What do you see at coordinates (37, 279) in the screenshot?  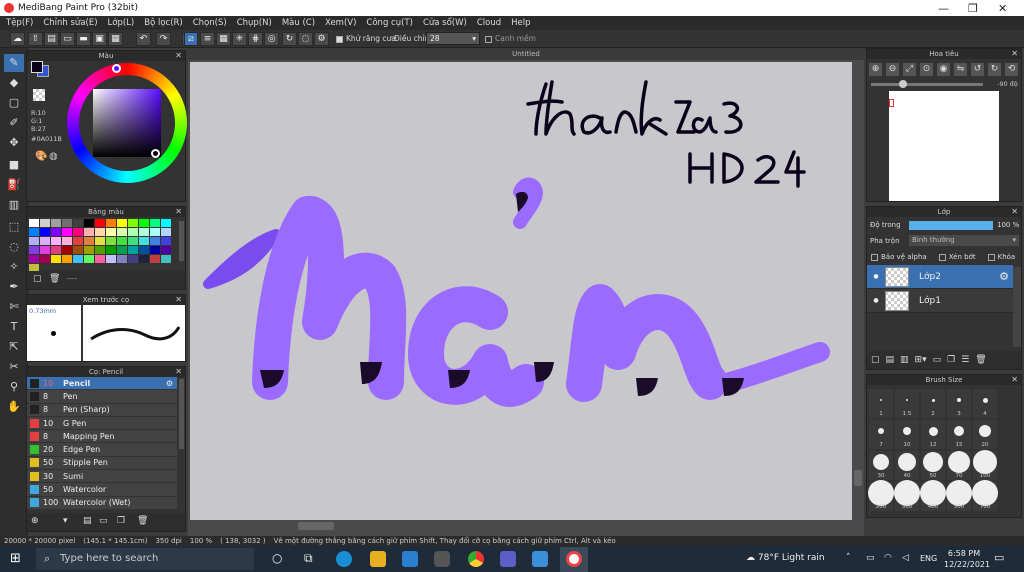 I see `new-swatch-icon: ▢` at bounding box center [37, 279].